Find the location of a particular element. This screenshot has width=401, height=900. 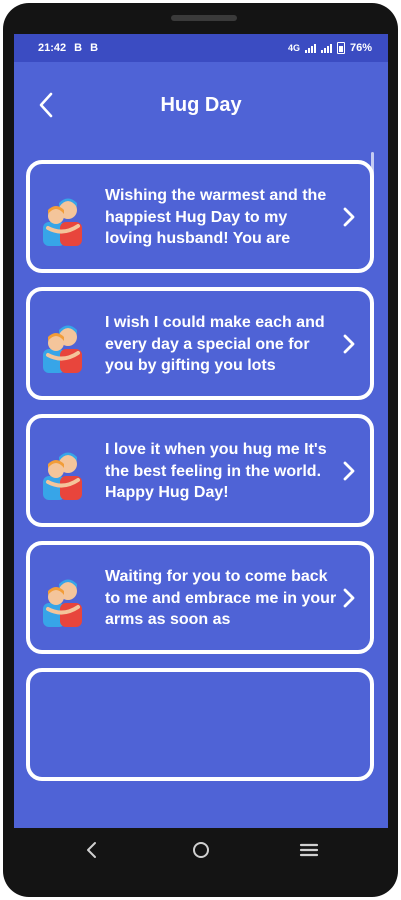

status-bar: 21:42 B B 4G 76% is located at coordinates (201, 48).